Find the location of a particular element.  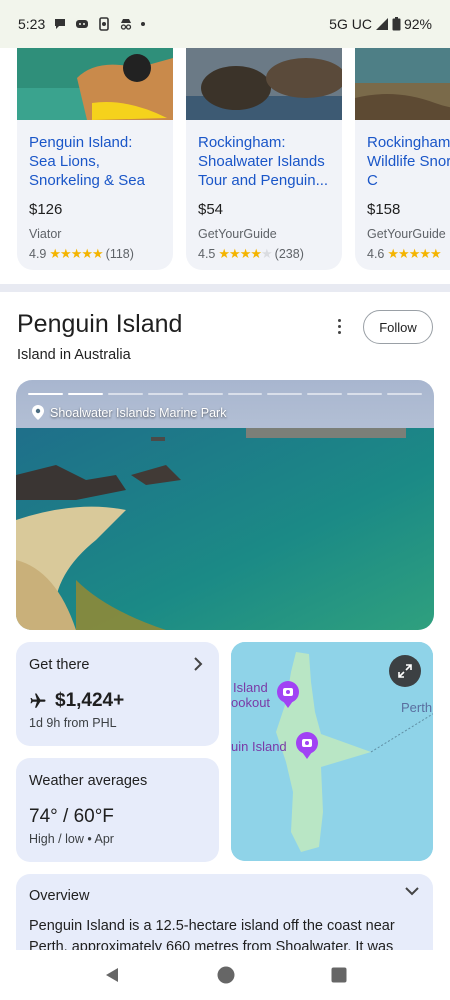

review-count: (238) is located at coordinates (289, 254).